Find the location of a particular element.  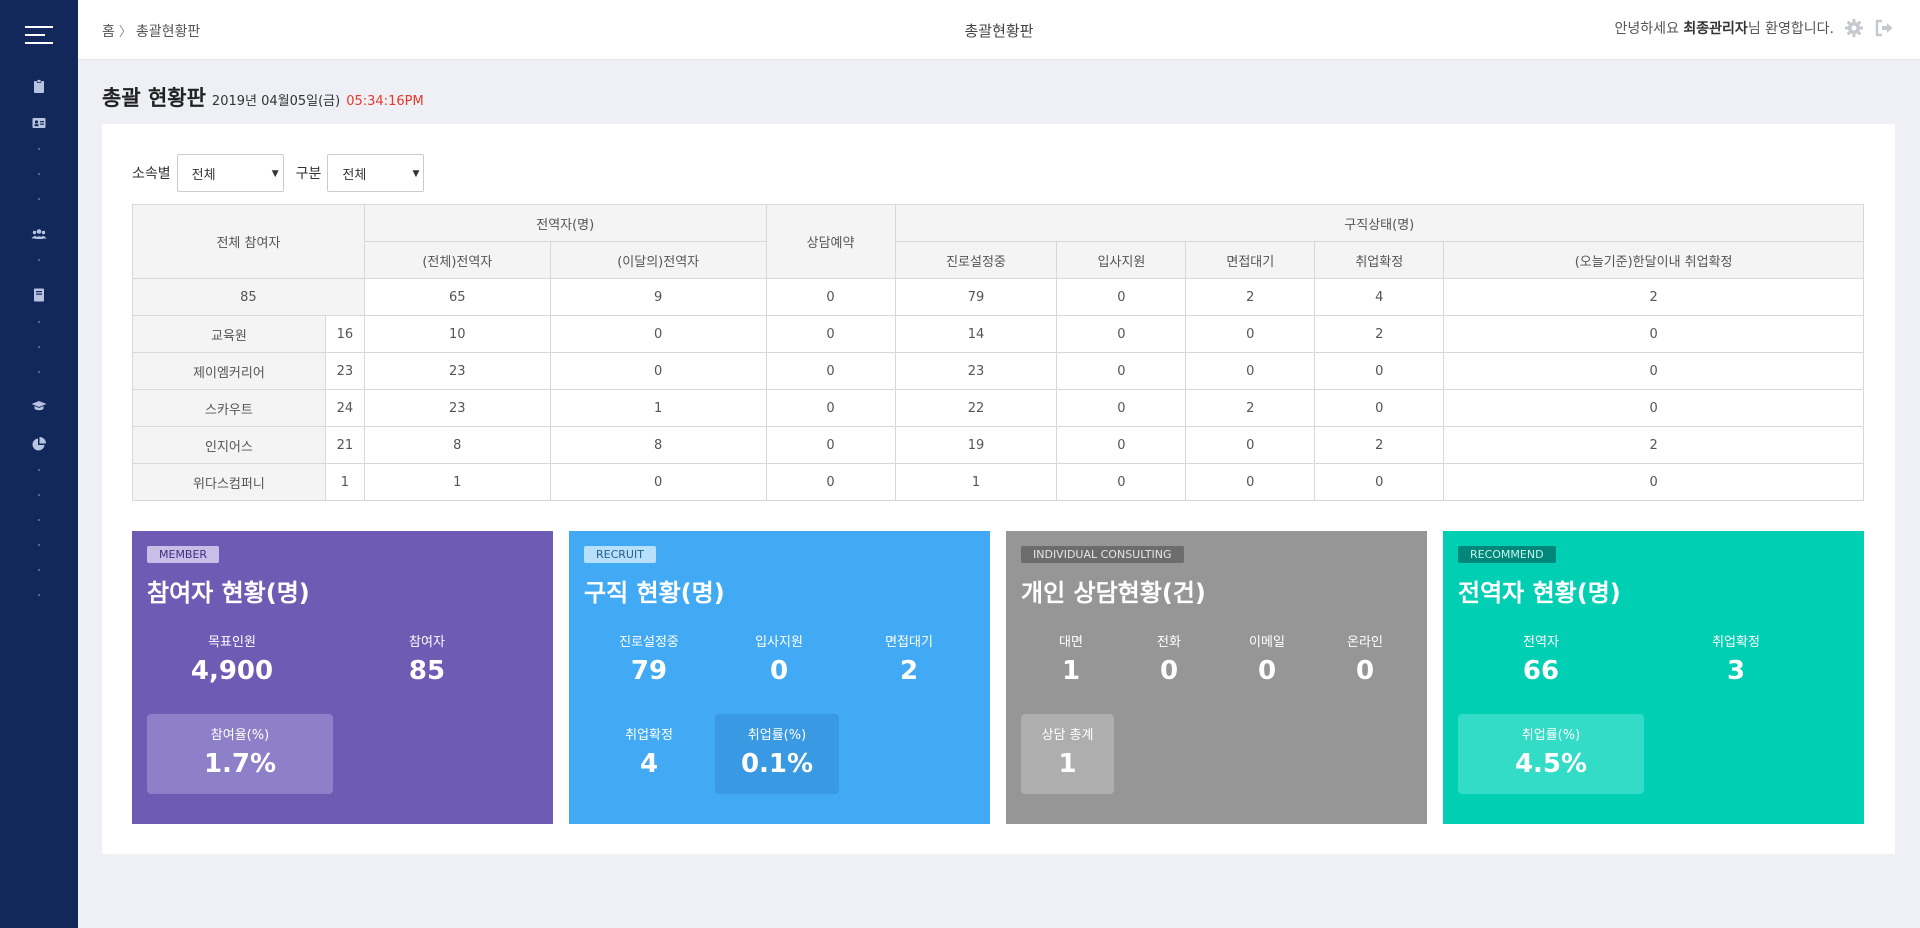

affiliation-select-value: 전체 is located at coordinates (203, 175).